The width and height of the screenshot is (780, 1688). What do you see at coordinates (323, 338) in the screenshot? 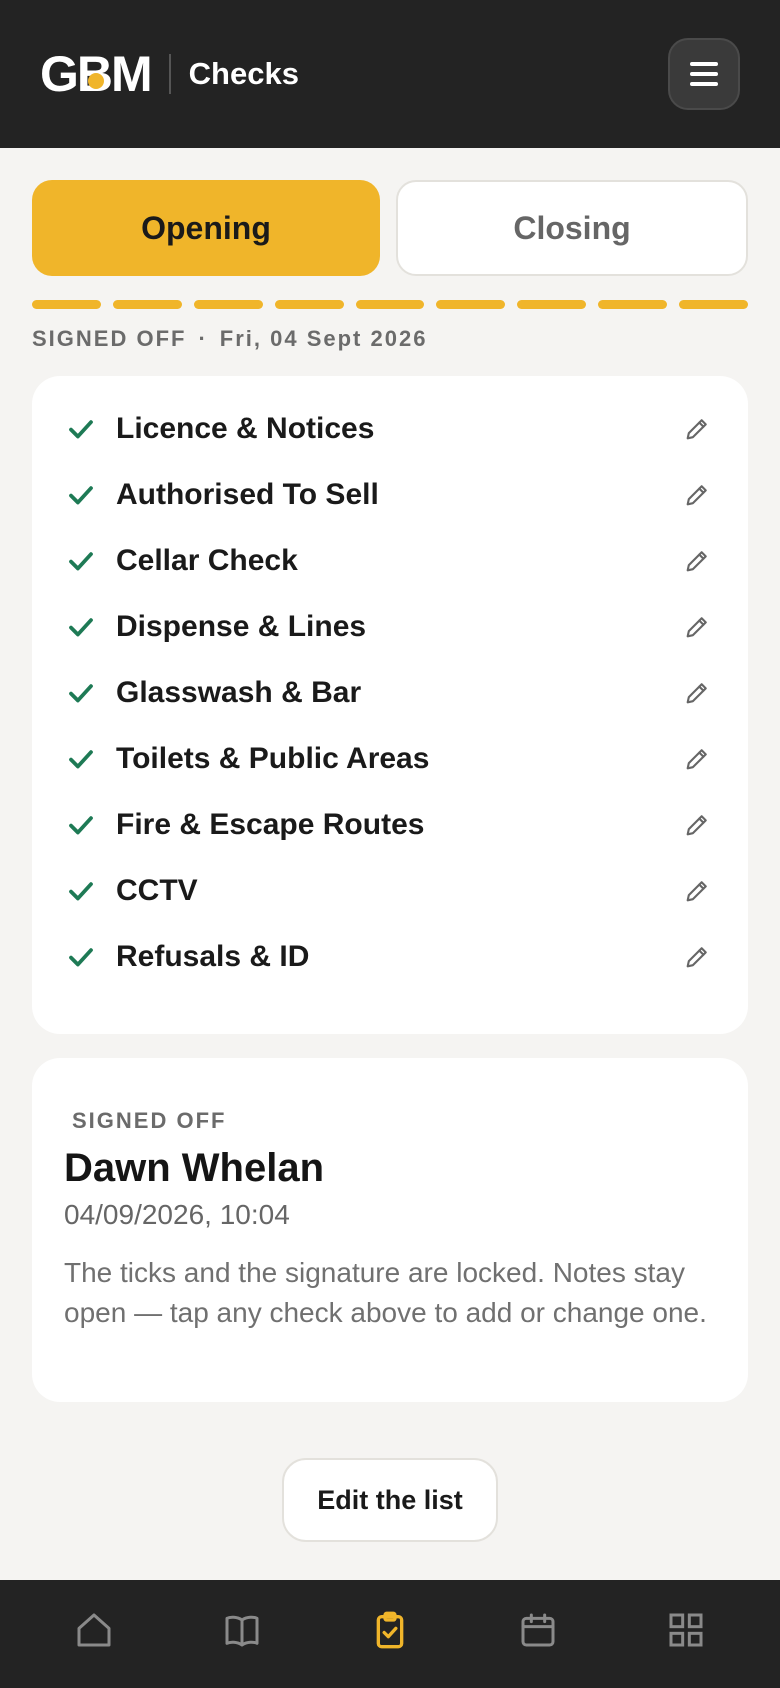
I see `status-date: Fri, 04 Sept 2026` at bounding box center [323, 338].